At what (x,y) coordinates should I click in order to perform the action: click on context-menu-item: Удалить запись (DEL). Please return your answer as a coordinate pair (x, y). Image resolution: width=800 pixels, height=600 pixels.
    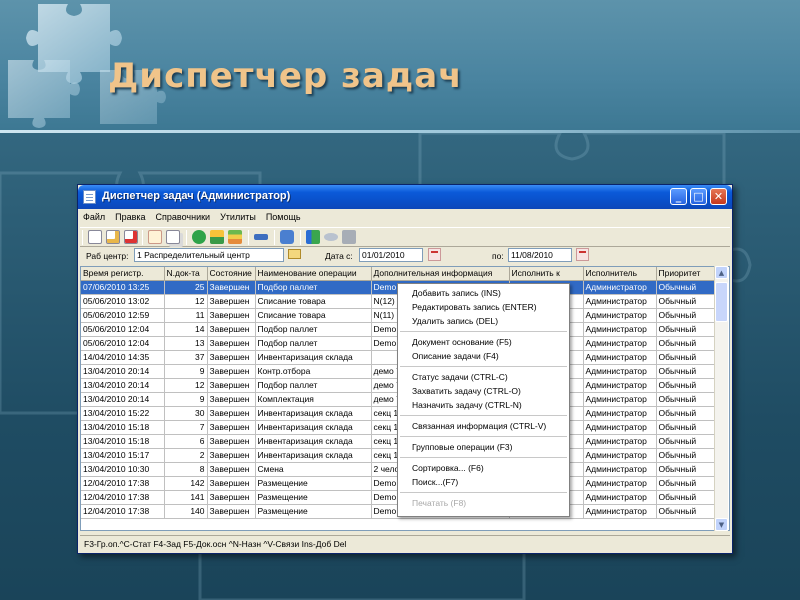
    Looking at the image, I should click on (483, 321).